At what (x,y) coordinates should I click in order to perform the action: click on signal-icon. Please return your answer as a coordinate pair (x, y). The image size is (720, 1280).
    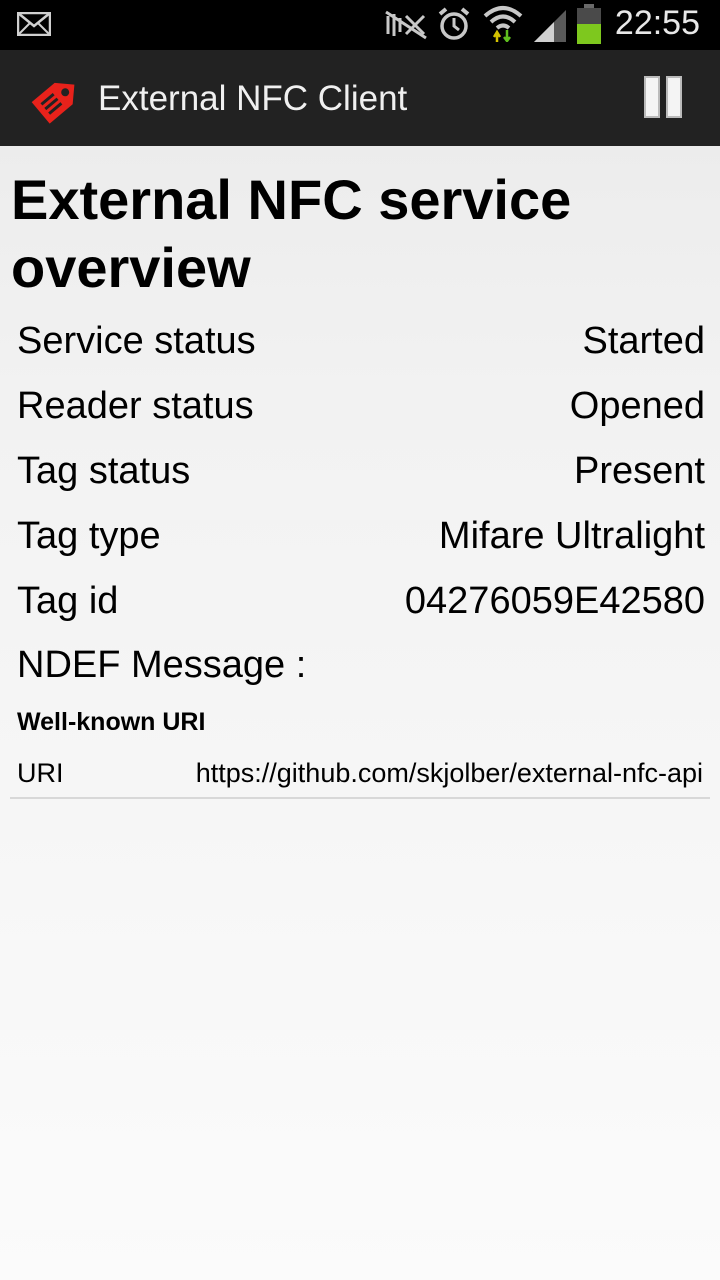
    Looking at the image, I should click on (550, 26).